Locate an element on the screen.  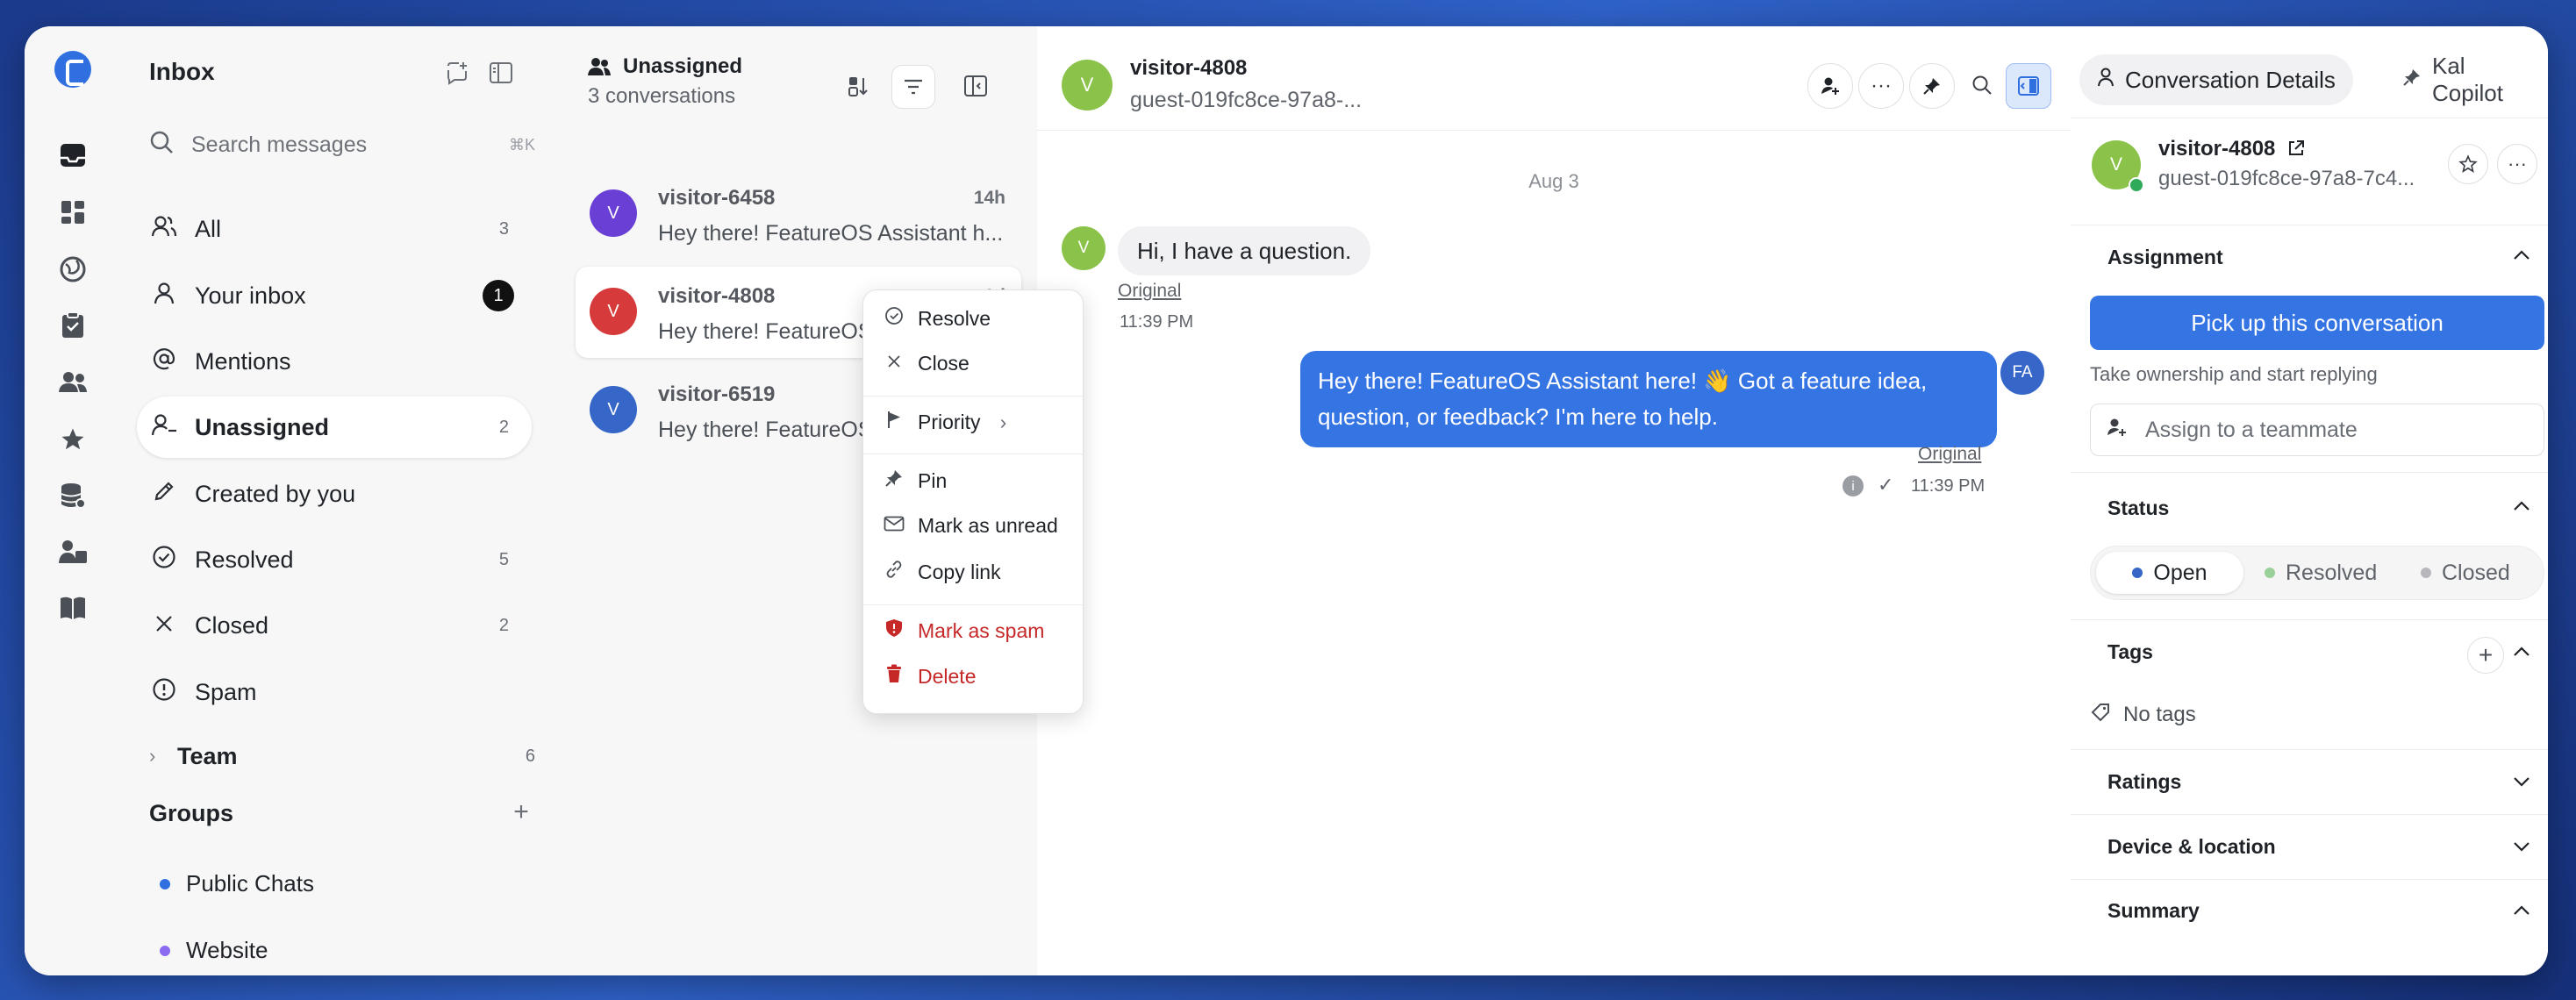
filter-icon is located at coordinates (913, 87).